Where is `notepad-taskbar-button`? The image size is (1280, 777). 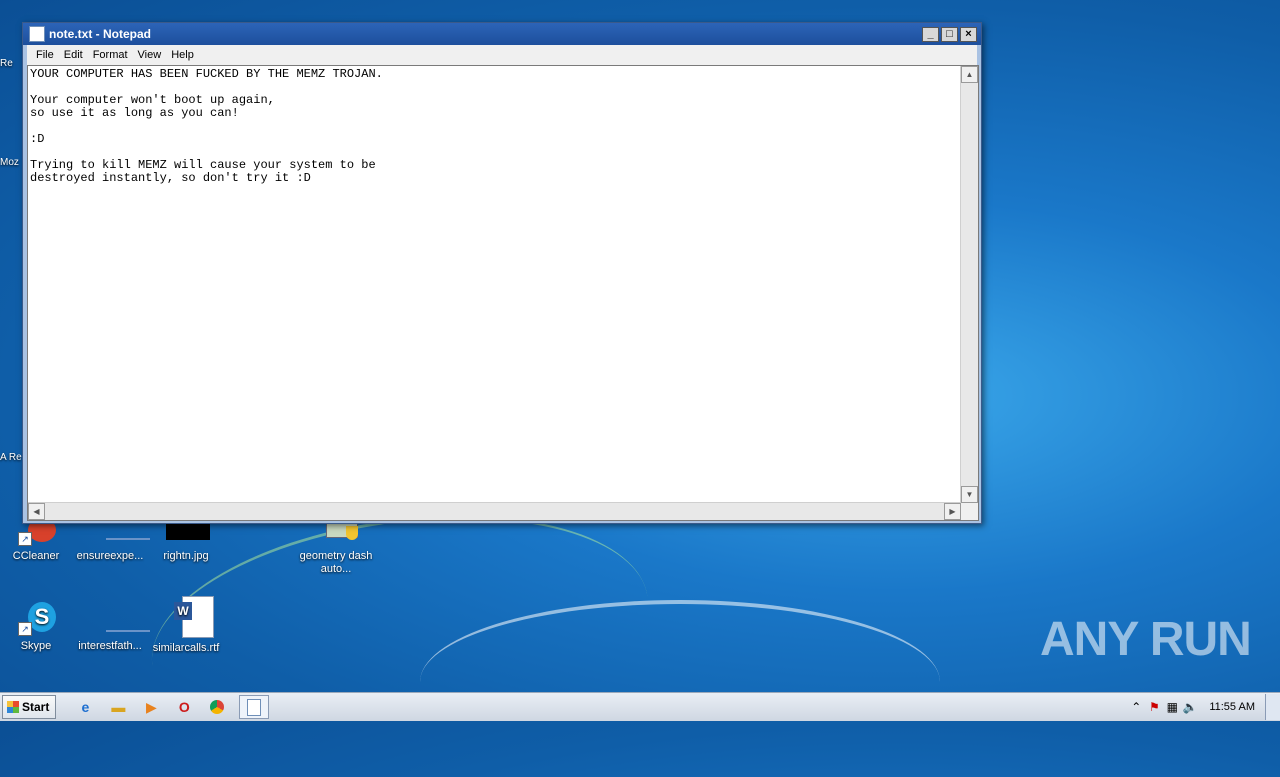
notepad-taskbar-button is located at coordinates (254, 707).